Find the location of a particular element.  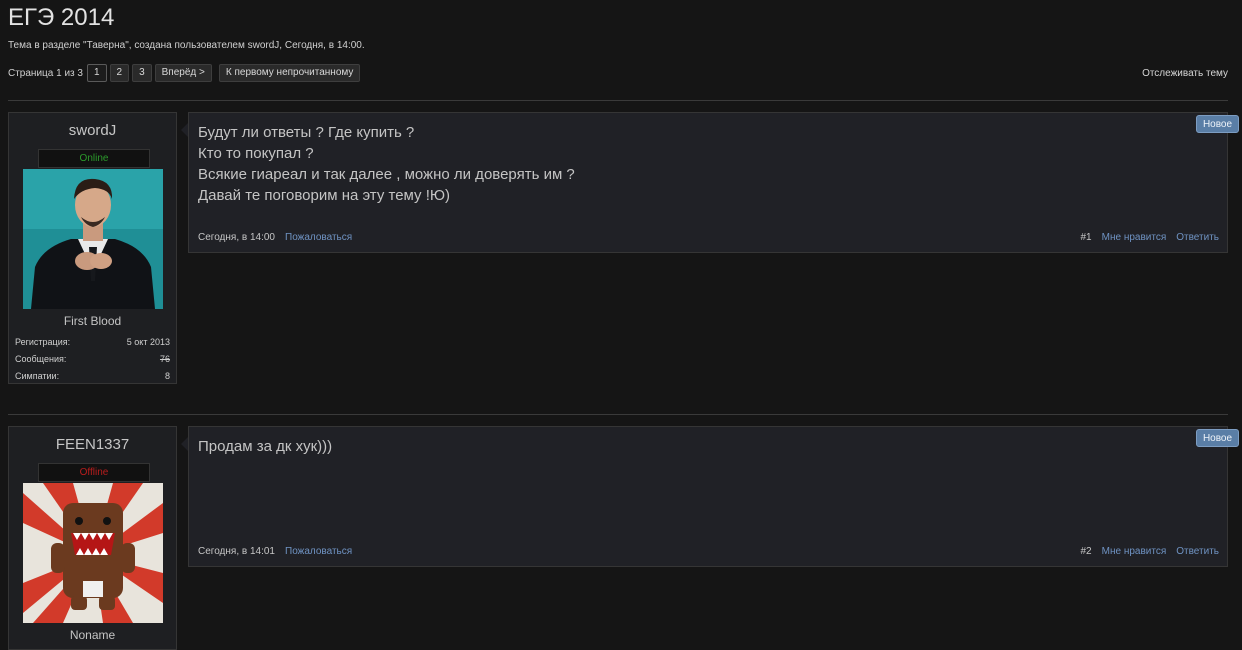

post-2-pointer is located at coordinates (184, 444).